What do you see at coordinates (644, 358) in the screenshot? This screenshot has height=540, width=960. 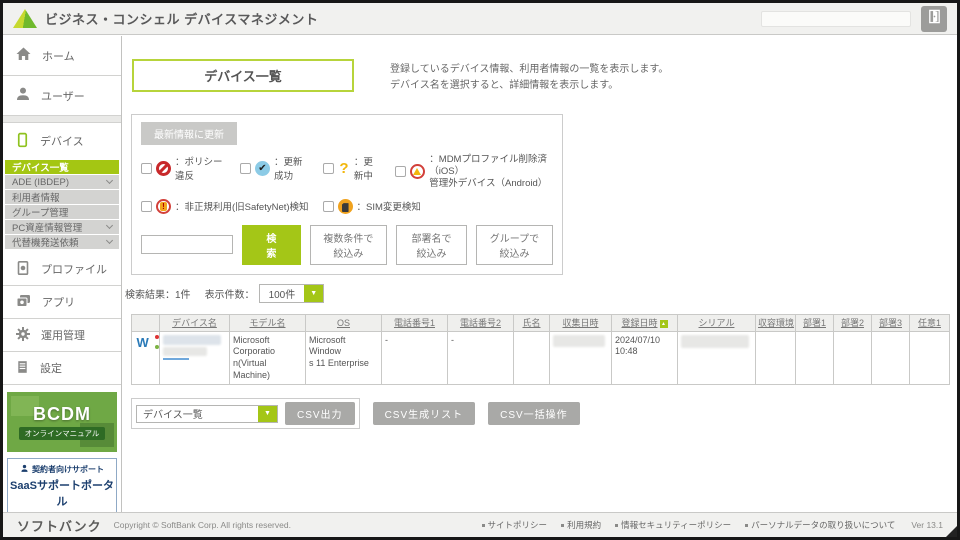 I see `registered-cell: 2024/07/10 10:48` at bounding box center [644, 358].